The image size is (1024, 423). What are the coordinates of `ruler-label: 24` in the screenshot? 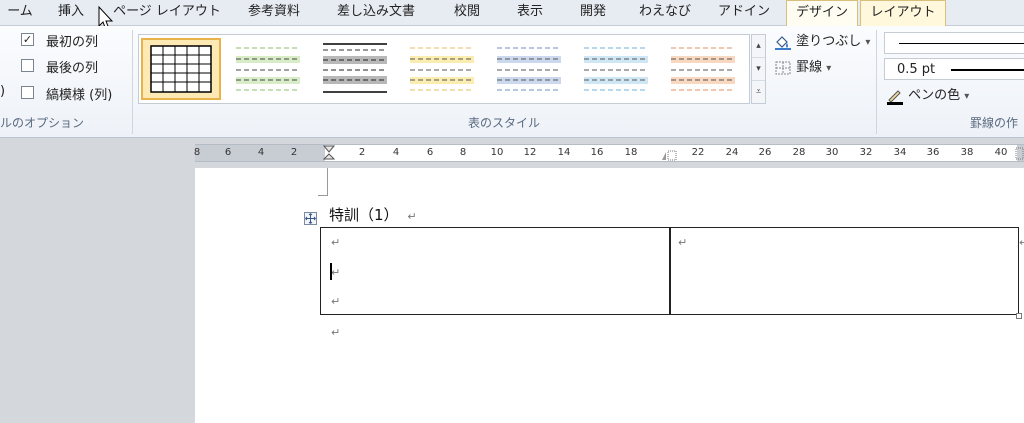 It's located at (732, 152).